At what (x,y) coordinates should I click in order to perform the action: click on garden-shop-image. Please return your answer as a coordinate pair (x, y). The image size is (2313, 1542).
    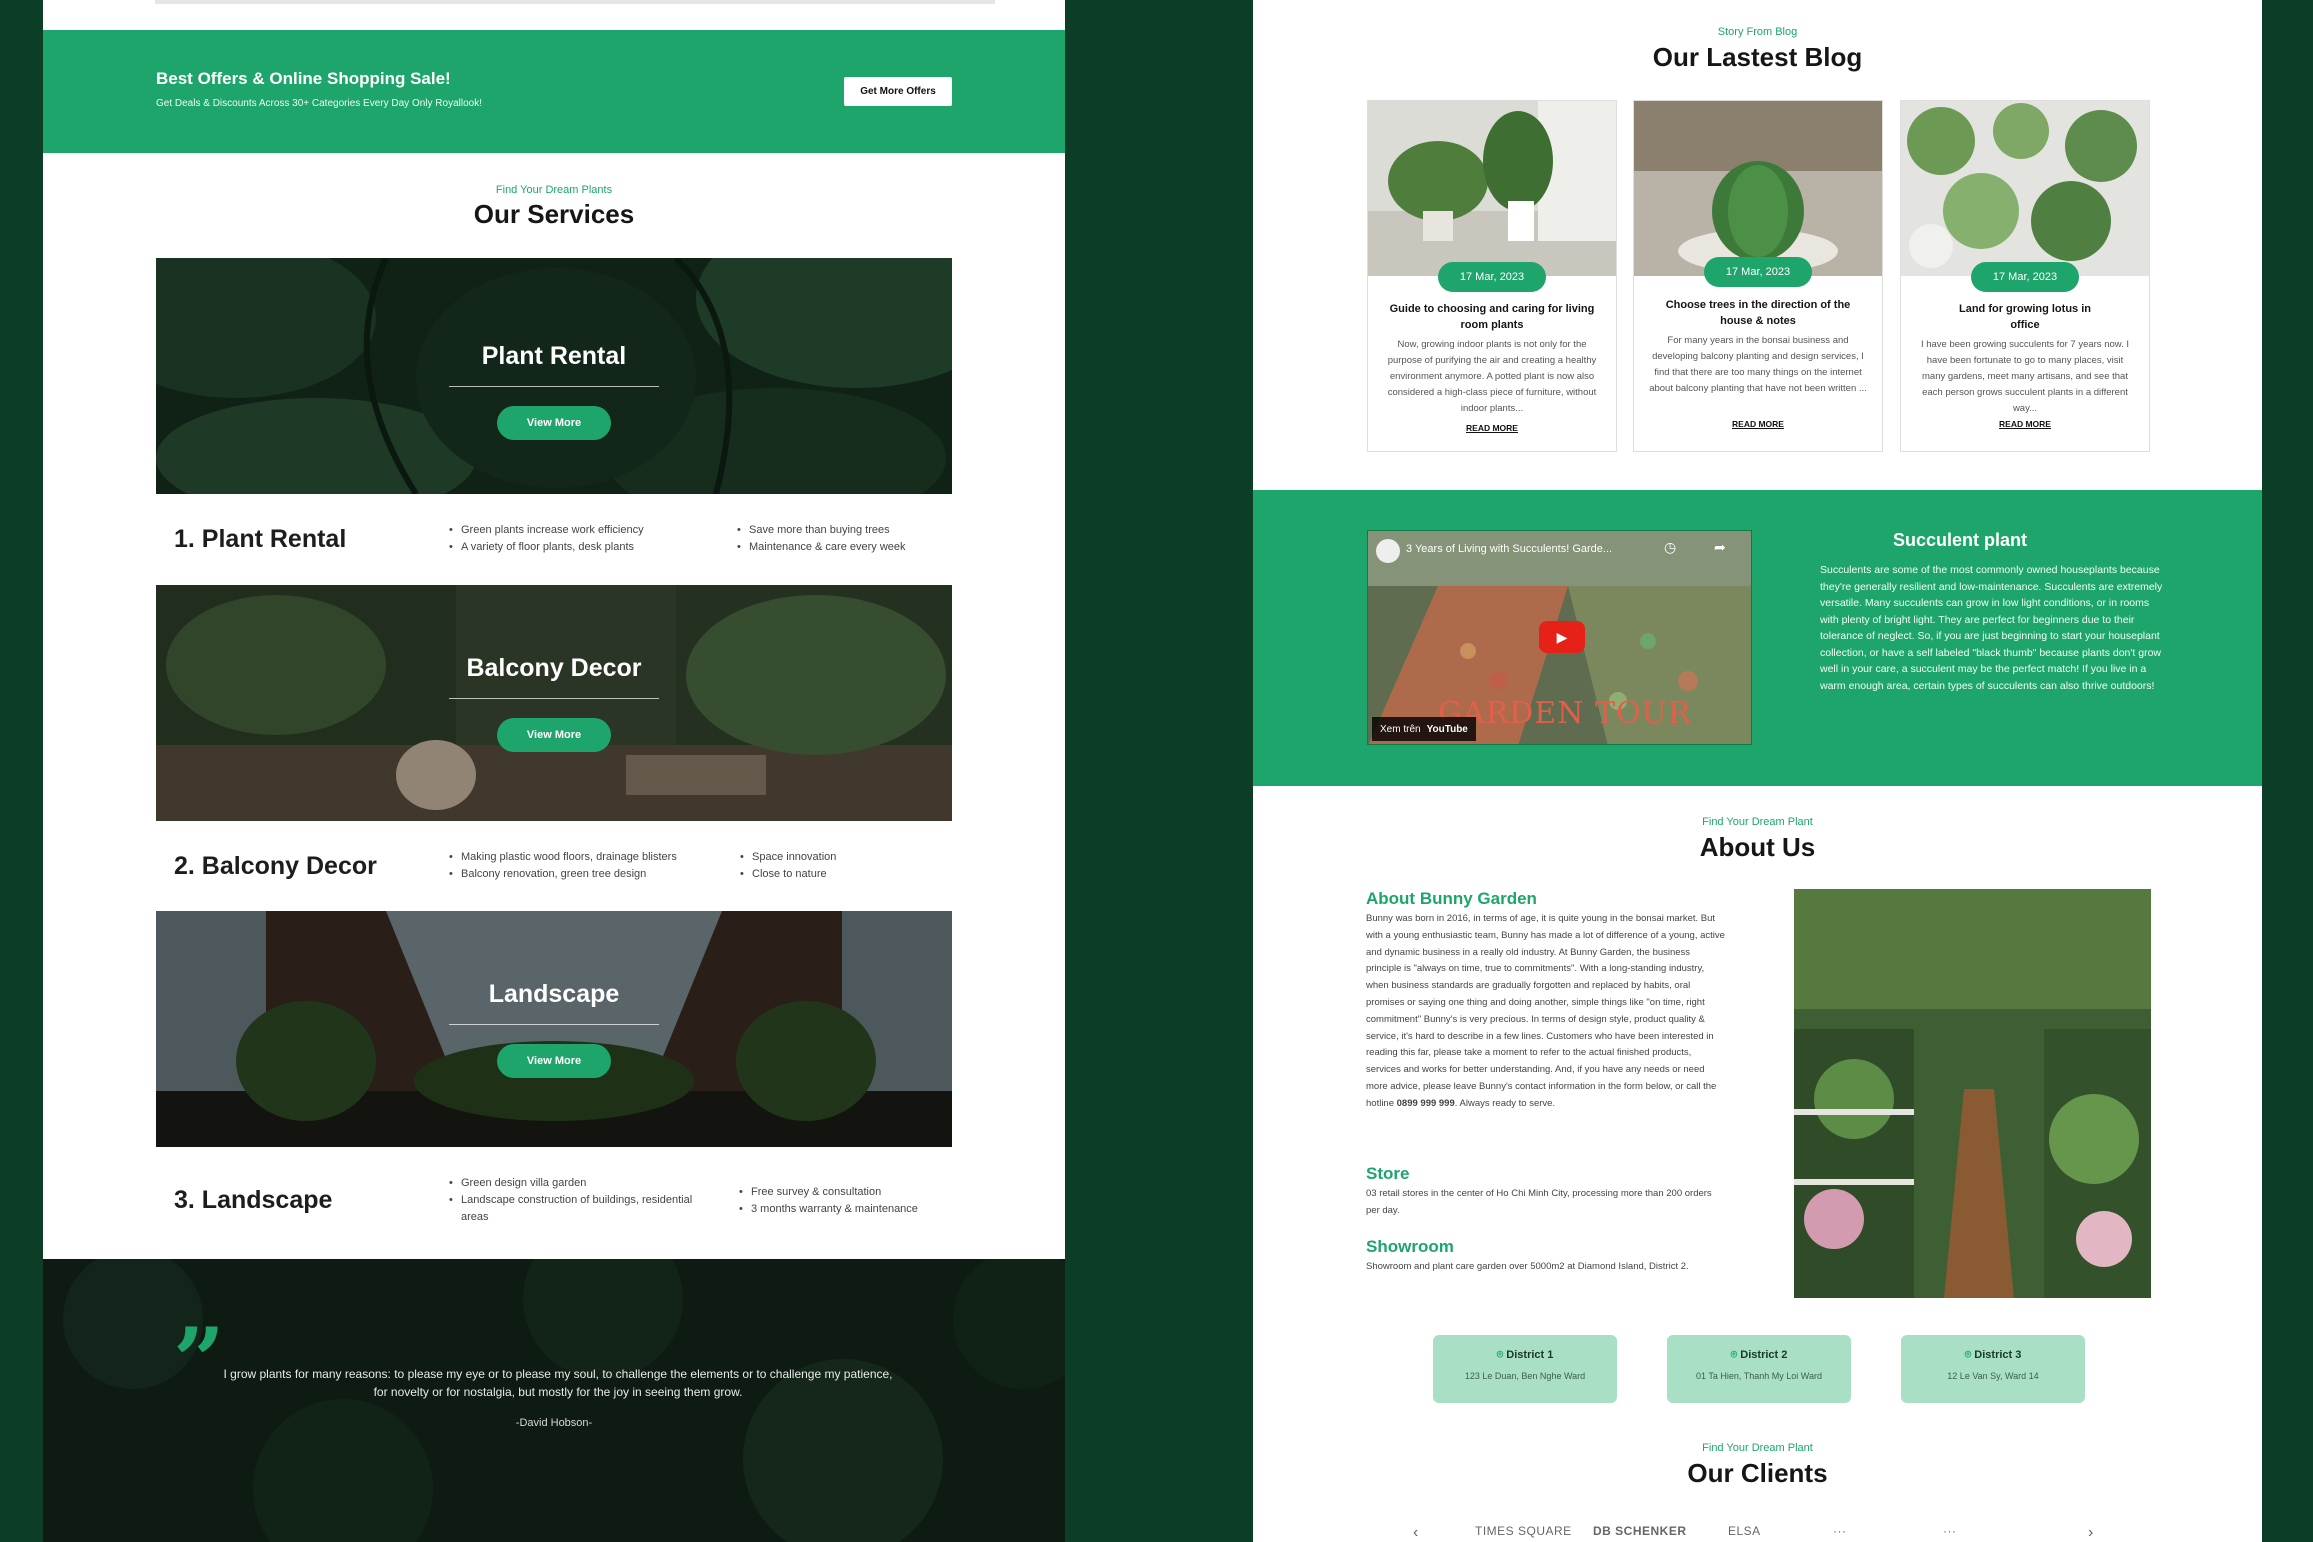
    Looking at the image, I should click on (1972, 1093).